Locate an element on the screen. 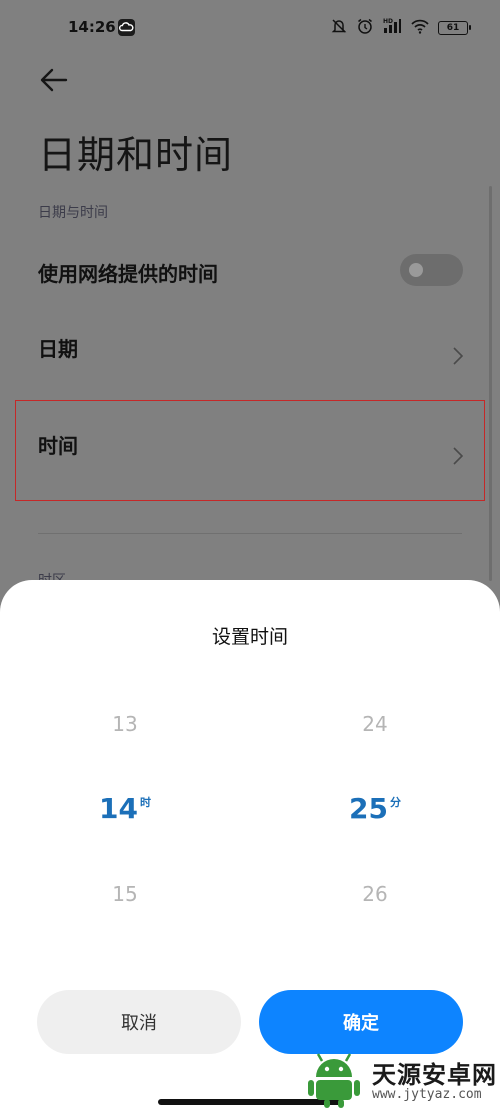 The width and height of the screenshot is (500, 1111). chevron-right-icon is located at coordinates (458, 356).